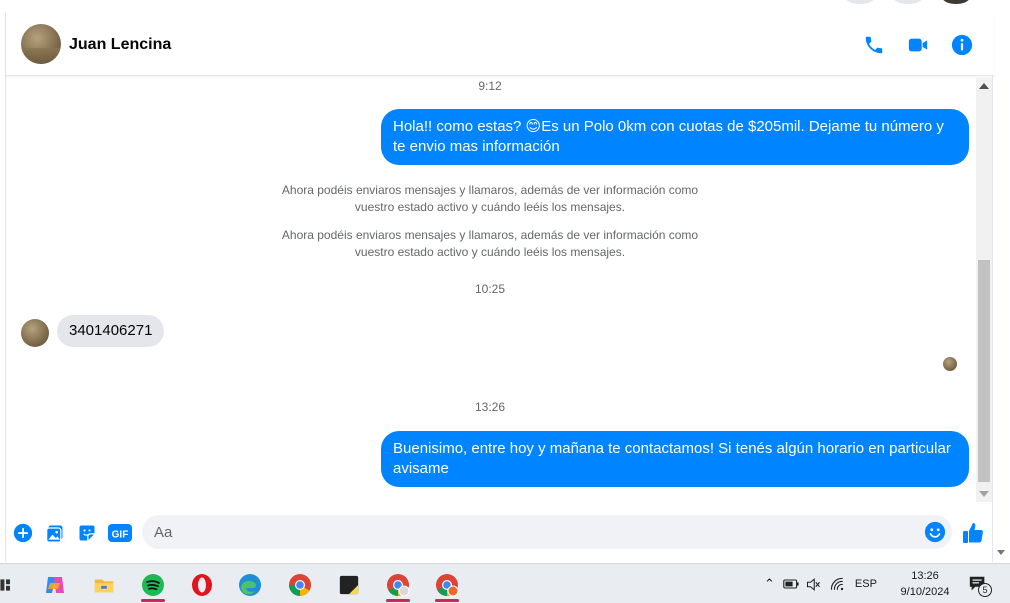 This screenshot has width=1010, height=603. Describe the element at coordinates (13, 585) in the screenshot. I see `task-view-button` at that location.